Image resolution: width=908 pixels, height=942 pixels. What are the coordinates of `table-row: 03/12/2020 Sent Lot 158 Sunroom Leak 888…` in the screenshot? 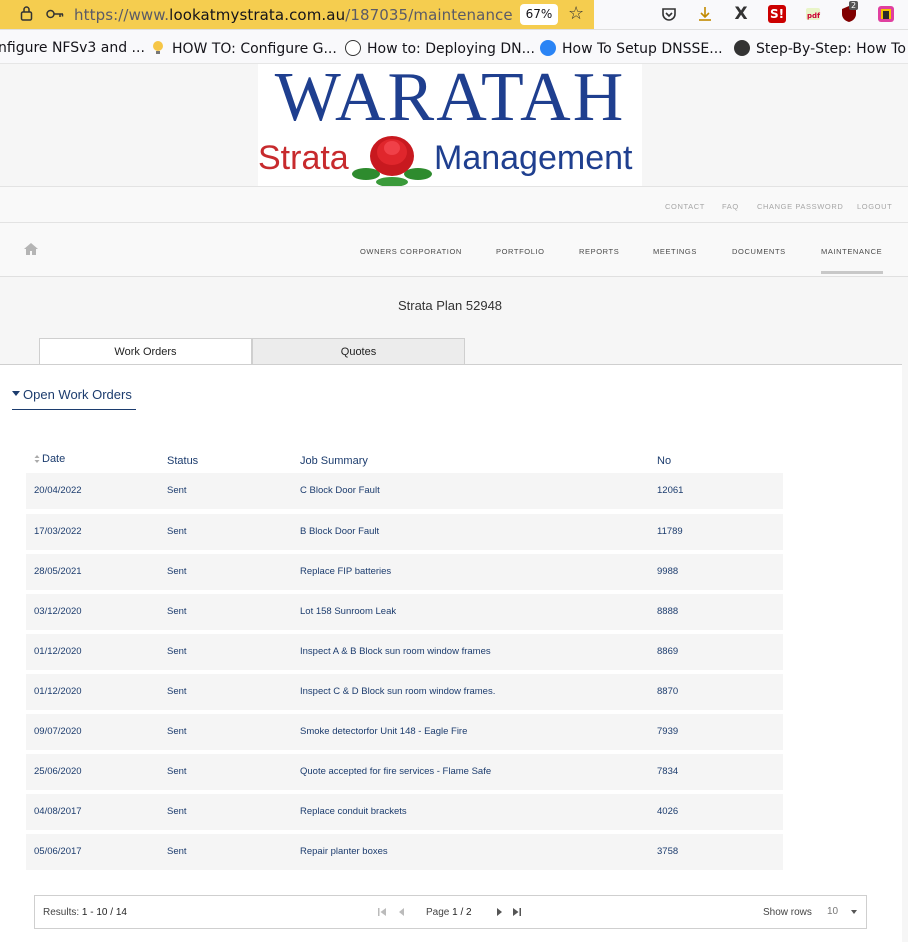 It's located at (404, 612).